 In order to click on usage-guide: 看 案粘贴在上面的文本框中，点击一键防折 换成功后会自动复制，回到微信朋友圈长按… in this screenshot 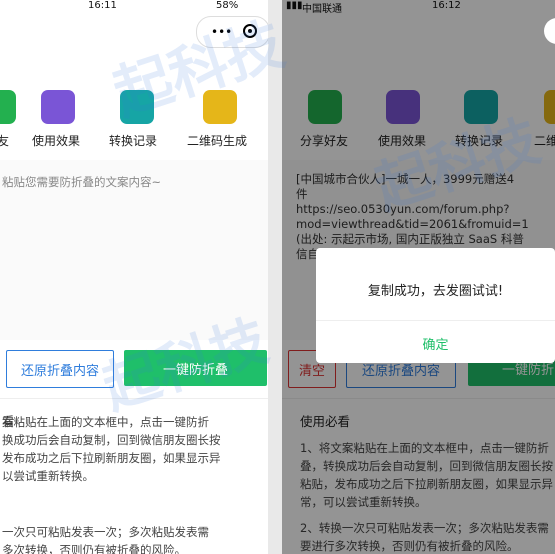, I will do `click(134, 476)`.